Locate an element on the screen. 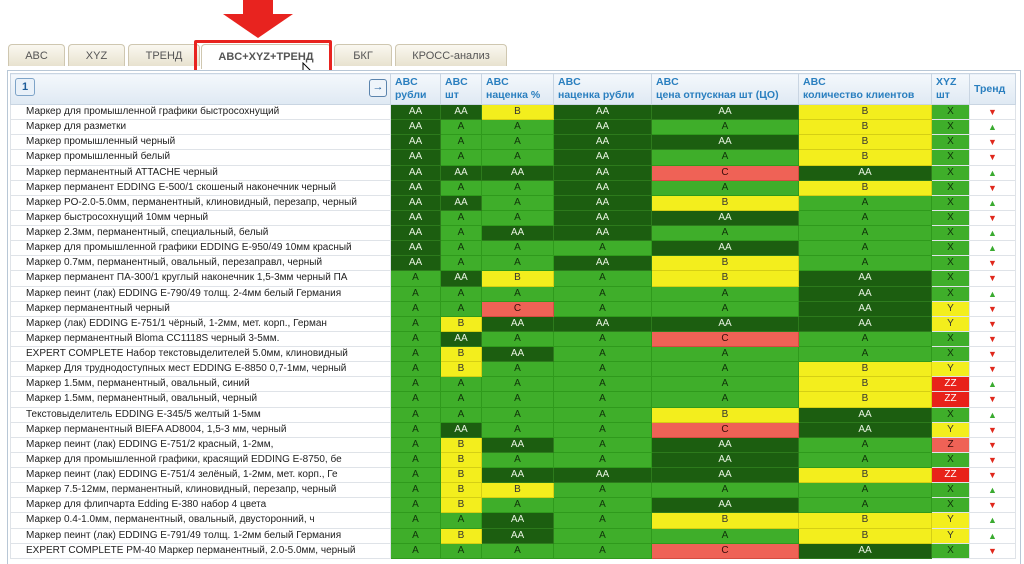 This screenshot has width=1024, height=564. tab-trend: ТРЕНД is located at coordinates (164, 55).